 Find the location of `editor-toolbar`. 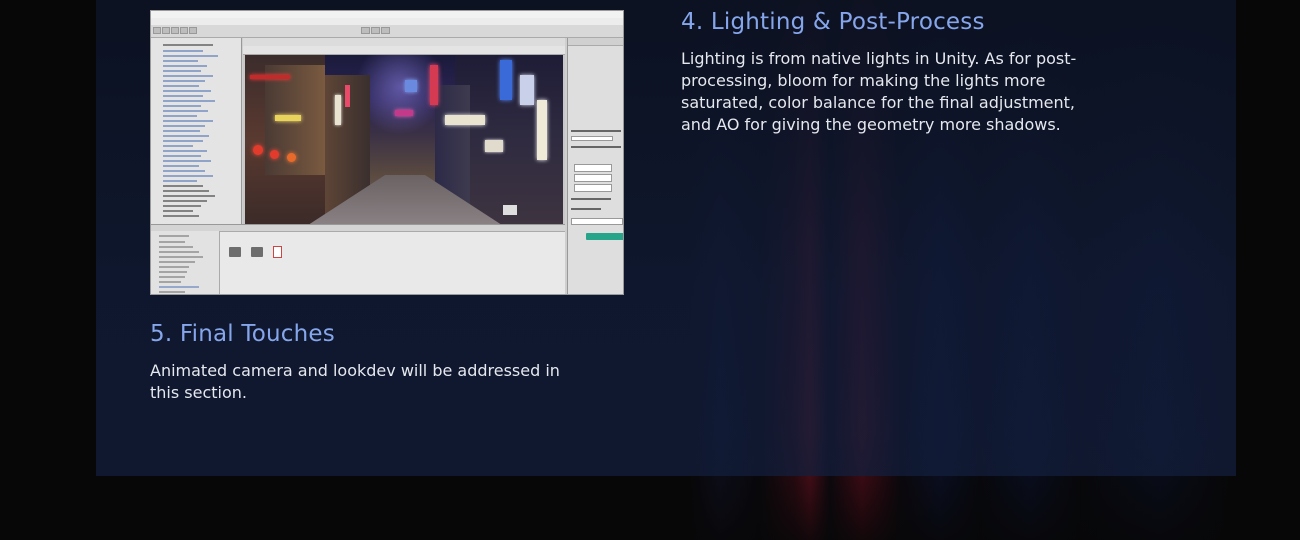

editor-toolbar is located at coordinates (387, 31).